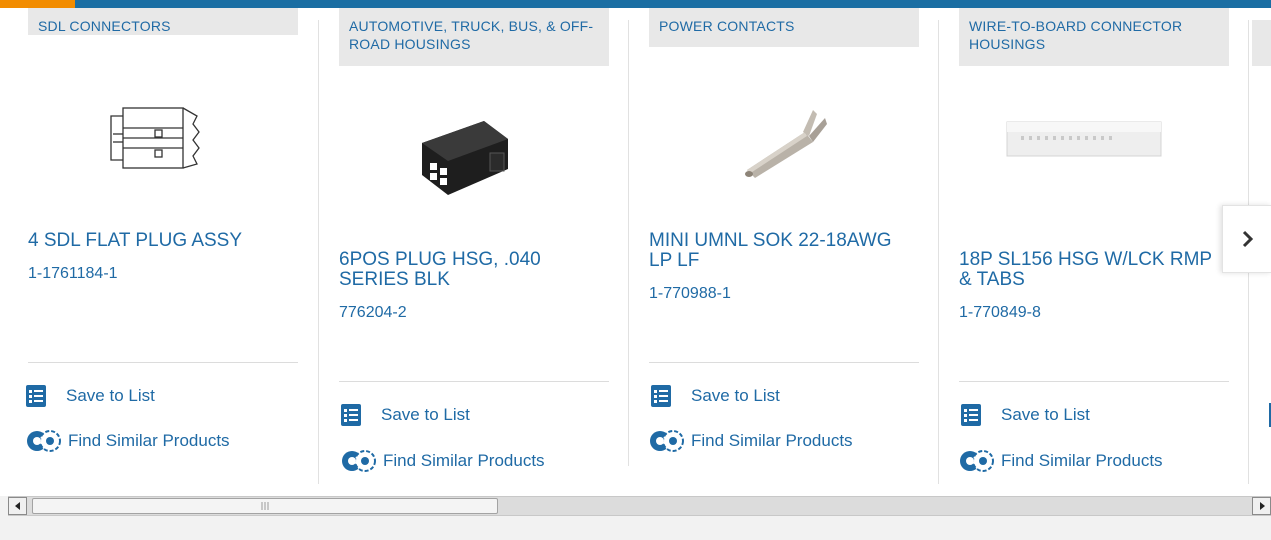 This screenshot has height=540, width=1271. Describe the element at coordinates (1089, 270) in the screenshot. I see `product-name-link: 18P SL156 HSG W/LCK RMP & TABS` at that location.